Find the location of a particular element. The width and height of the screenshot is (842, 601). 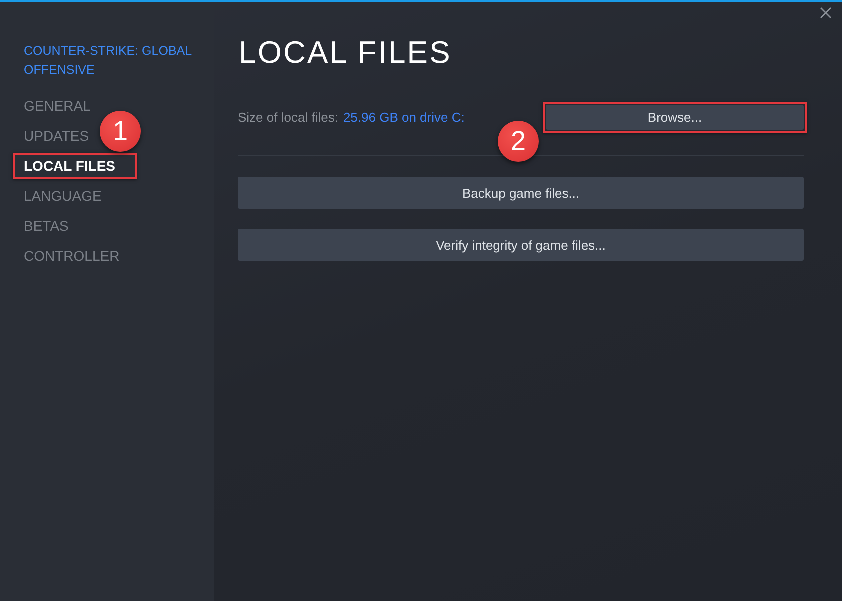

step-number-marker: 2 is located at coordinates (518, 141).